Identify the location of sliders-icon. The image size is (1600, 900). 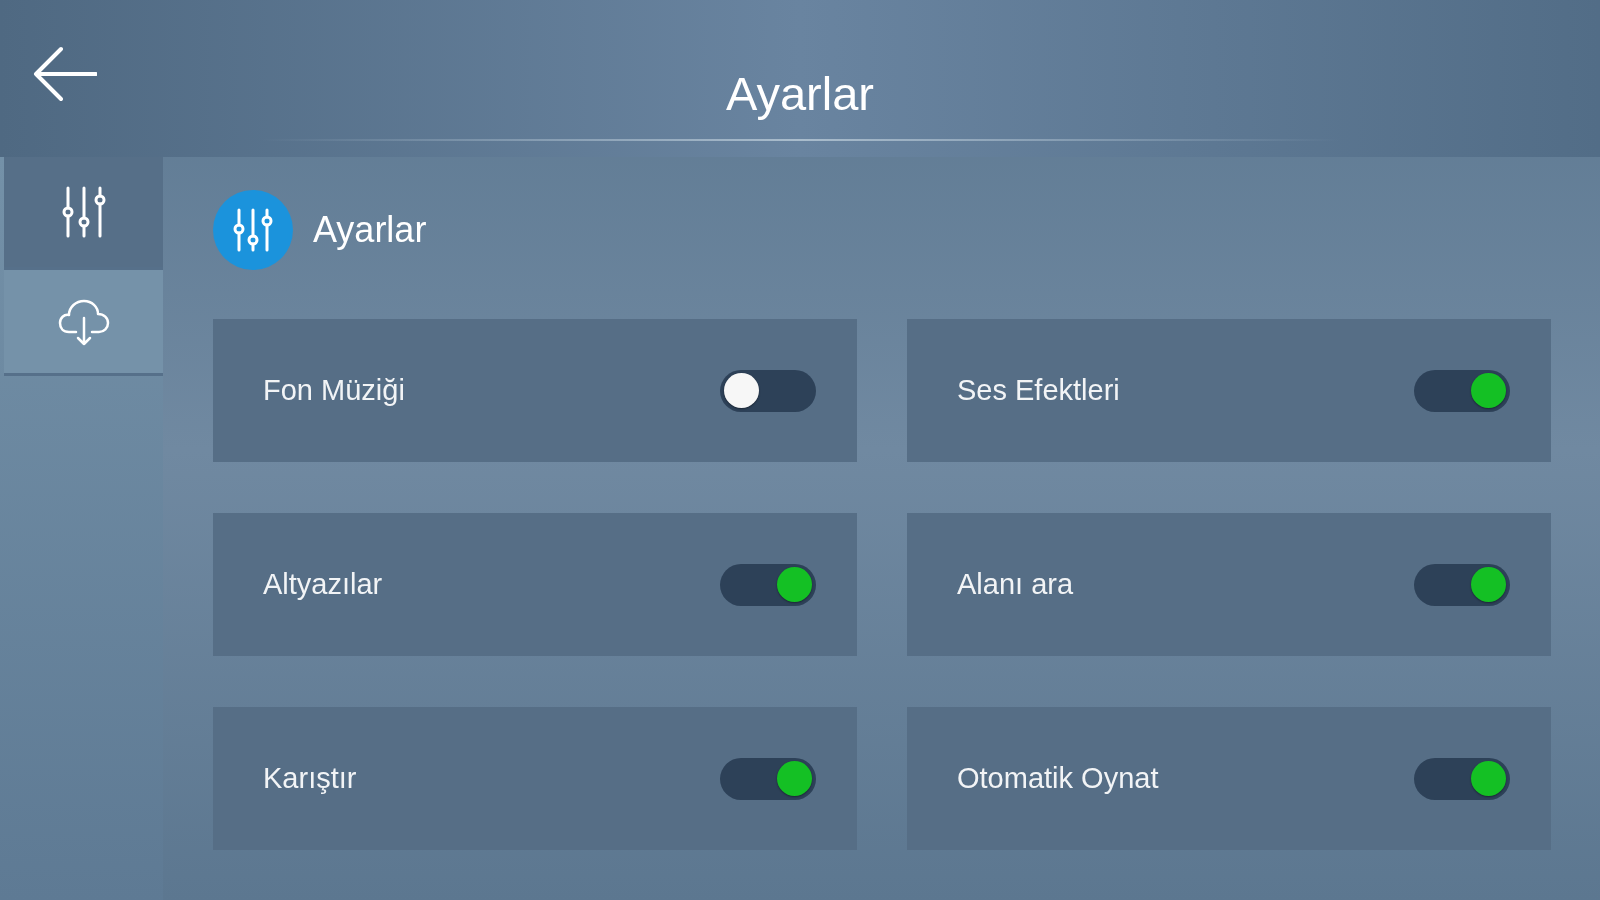
(253, 230).